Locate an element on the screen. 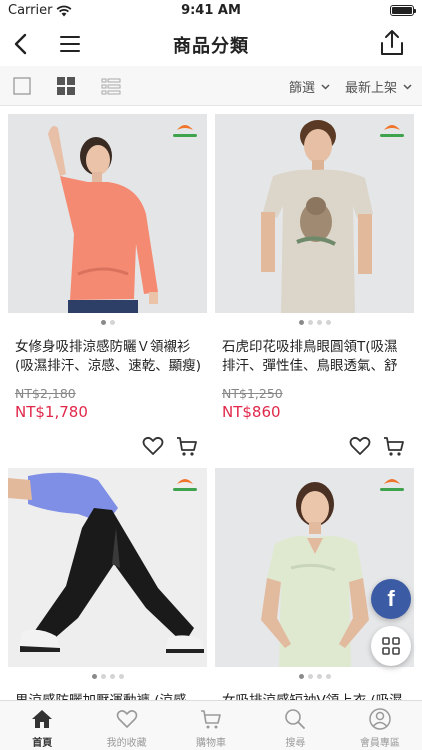 Image resolution: width=422 pixels, height=750 pixels. product-name: 女修身吸排涼感防曬Ｖ領襯衫(吸濕排汗、涼感、速乾、顯瘦) is located at coordinates (109, 357).